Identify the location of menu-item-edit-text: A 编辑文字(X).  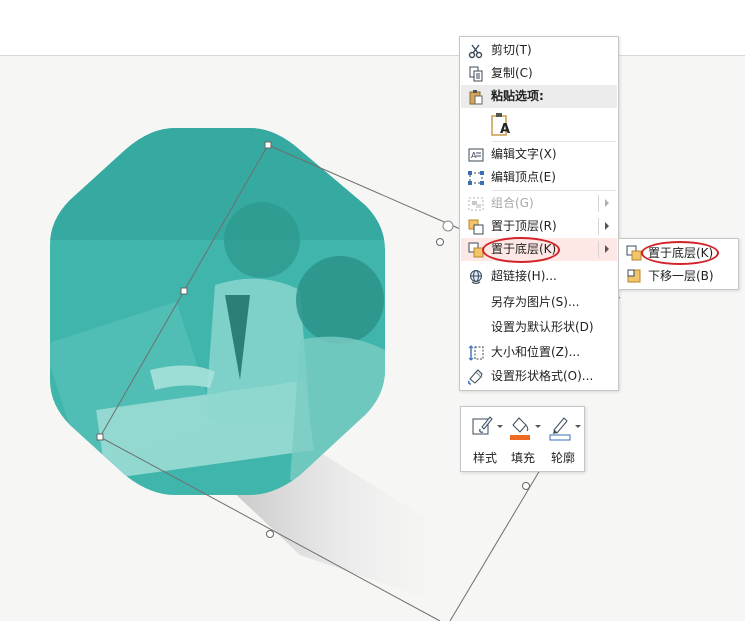
(539, 154).